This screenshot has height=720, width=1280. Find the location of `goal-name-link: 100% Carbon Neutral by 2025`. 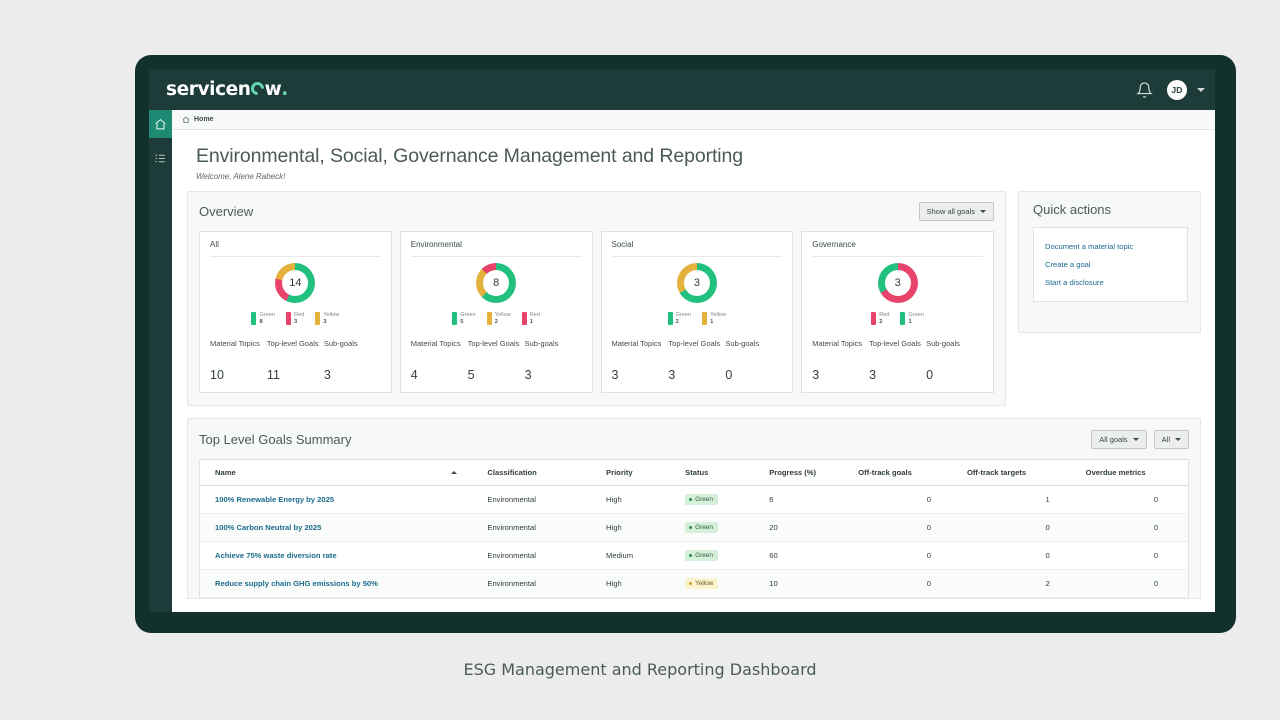

goal-name-link: 100% Carbon Neutral by 2025 is located at coordinates (268, 527).